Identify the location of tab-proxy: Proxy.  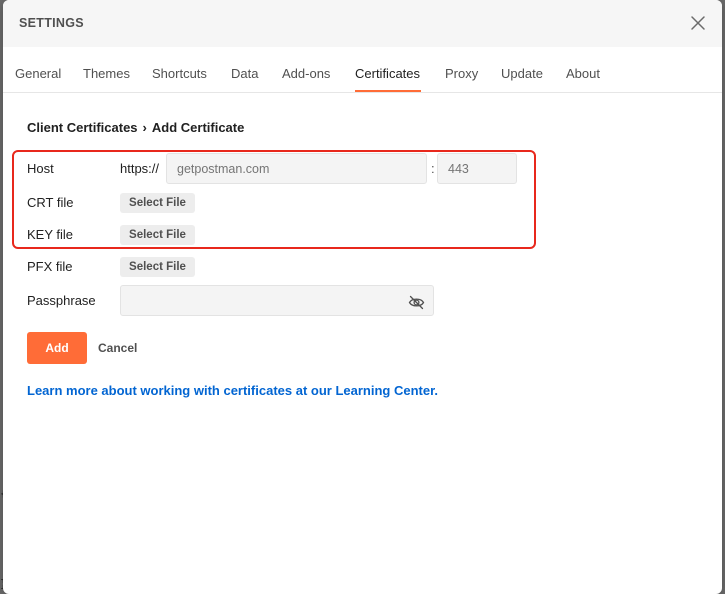
(461, 73).